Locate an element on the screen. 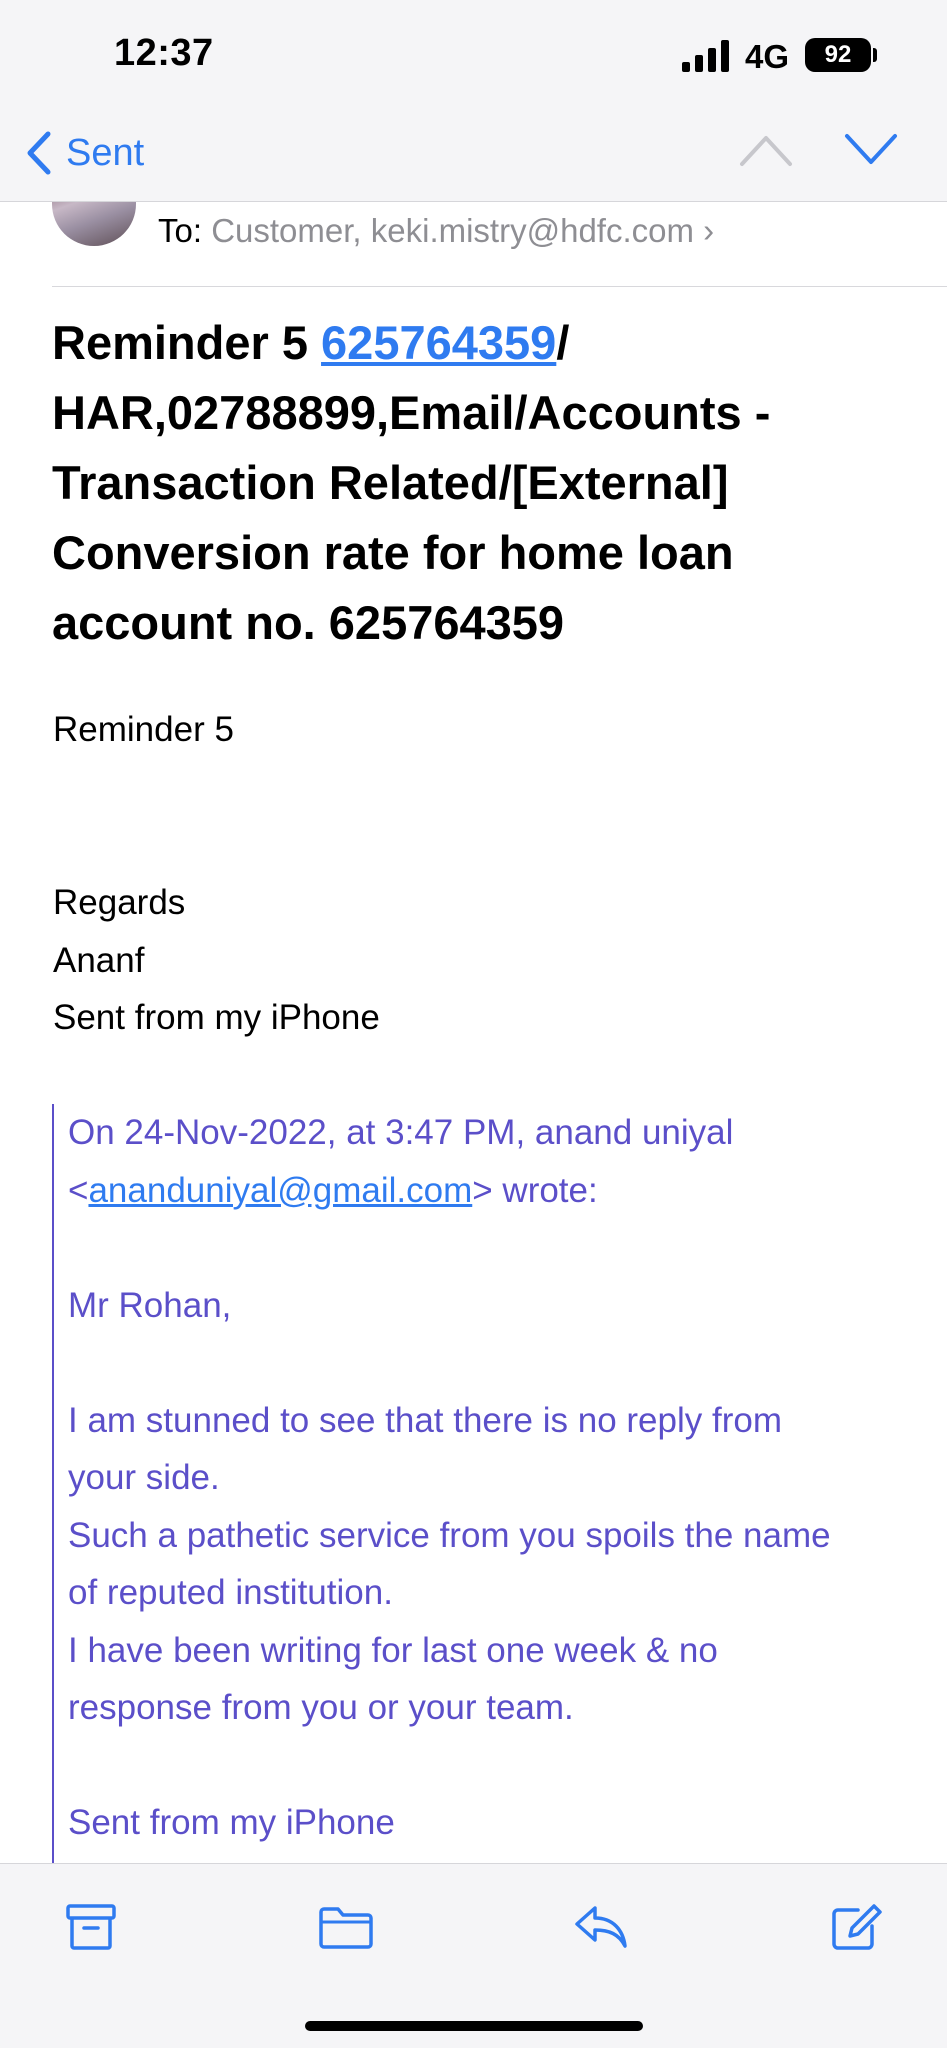 The width and height of the screenshot is (947, 2048). archive-icon is located at coordinates (91, 1927).